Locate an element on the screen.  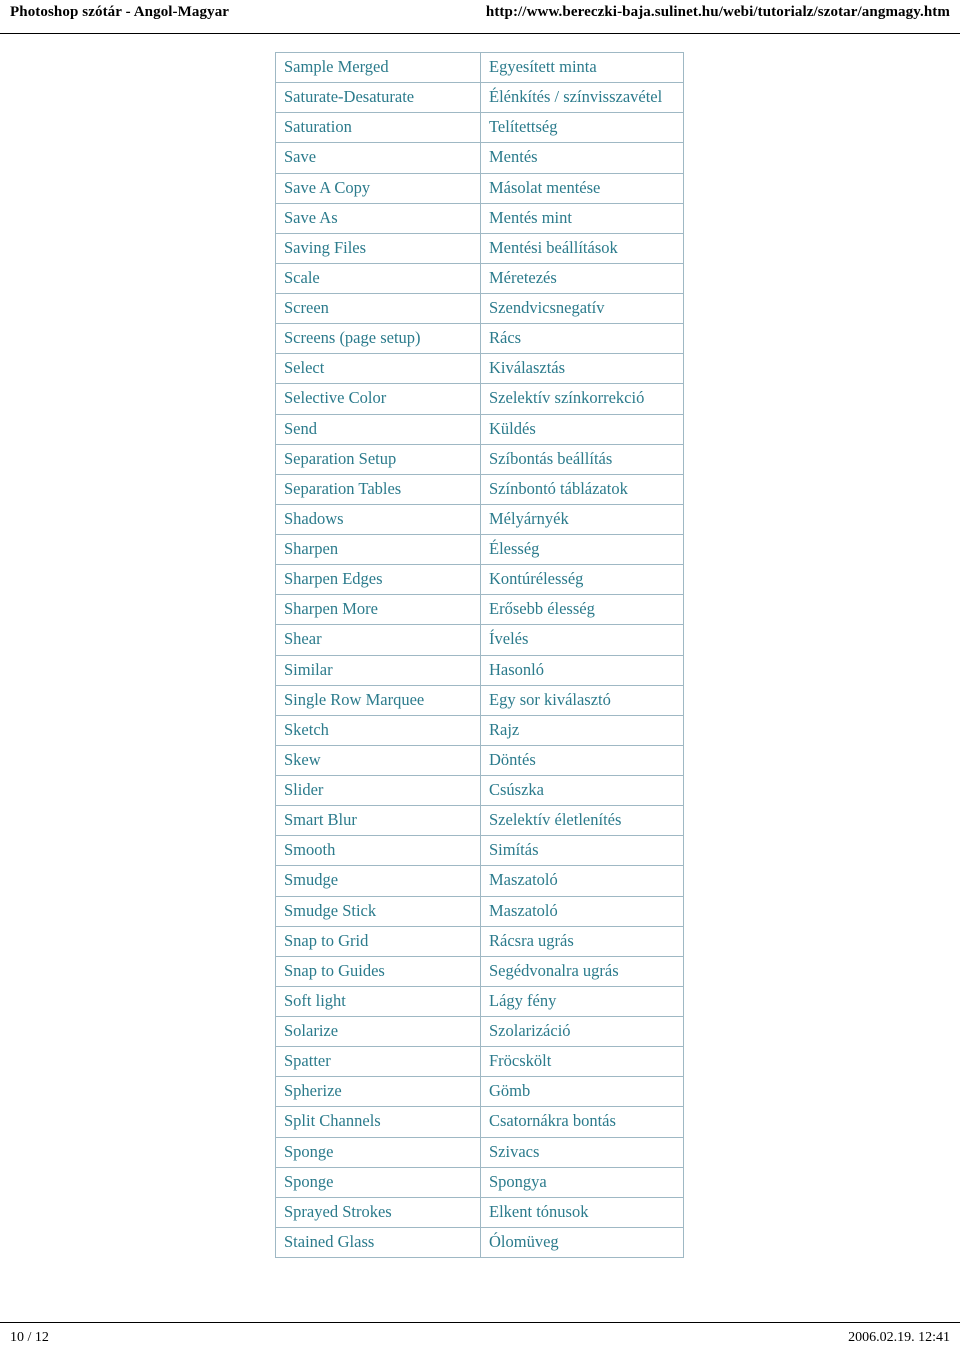
term-english: Separation Tables is located at coordinates (378, 489).